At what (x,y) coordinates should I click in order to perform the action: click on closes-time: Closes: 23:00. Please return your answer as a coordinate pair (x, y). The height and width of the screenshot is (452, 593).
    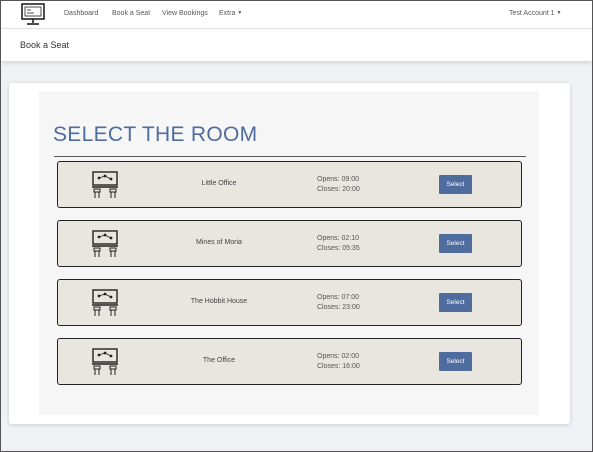
    Looking at the image, I should click on (338, 307).